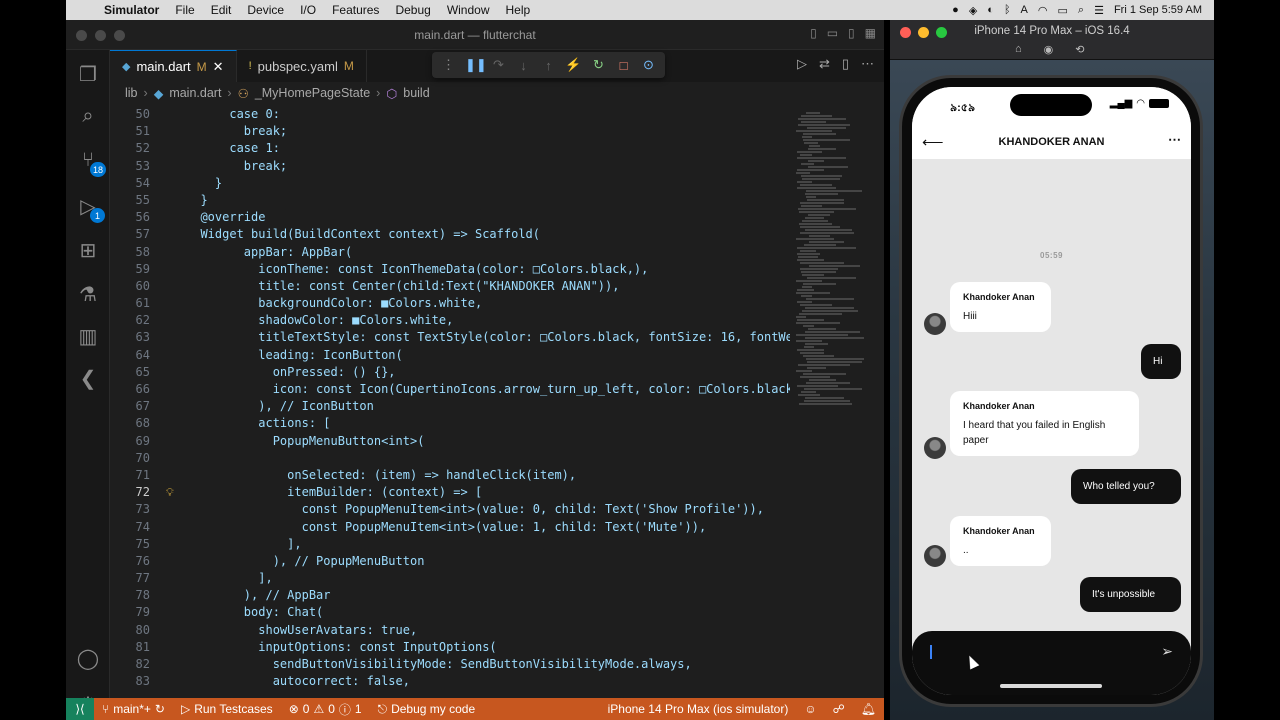  Describe the element at coordinates (173, 66) in the screenshot. I see `tab-main-dart: ◆ main.dart M ✕` at that location.